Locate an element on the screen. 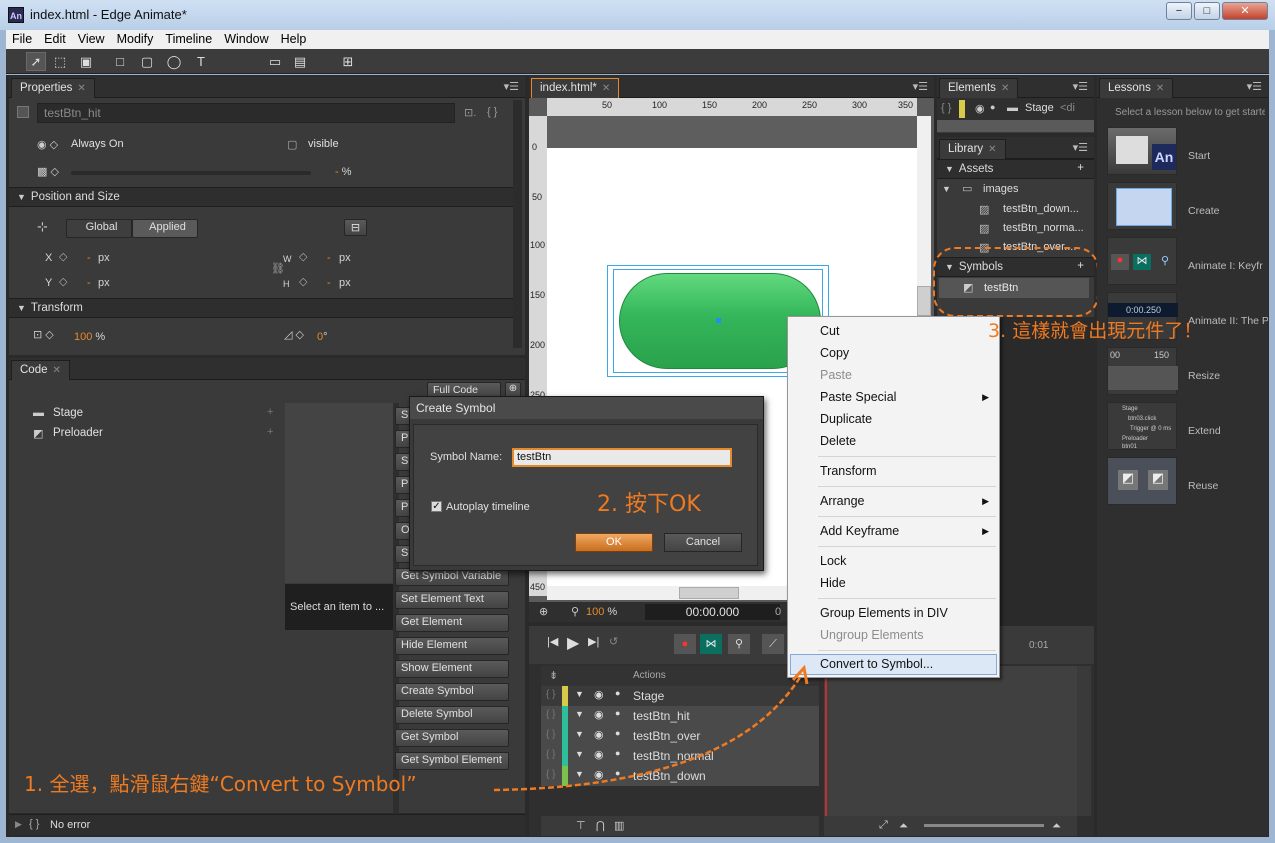 This screenshot has width=1275, height=843. y-keyframe-icon: ◇ is located at coordinates (63, 281).